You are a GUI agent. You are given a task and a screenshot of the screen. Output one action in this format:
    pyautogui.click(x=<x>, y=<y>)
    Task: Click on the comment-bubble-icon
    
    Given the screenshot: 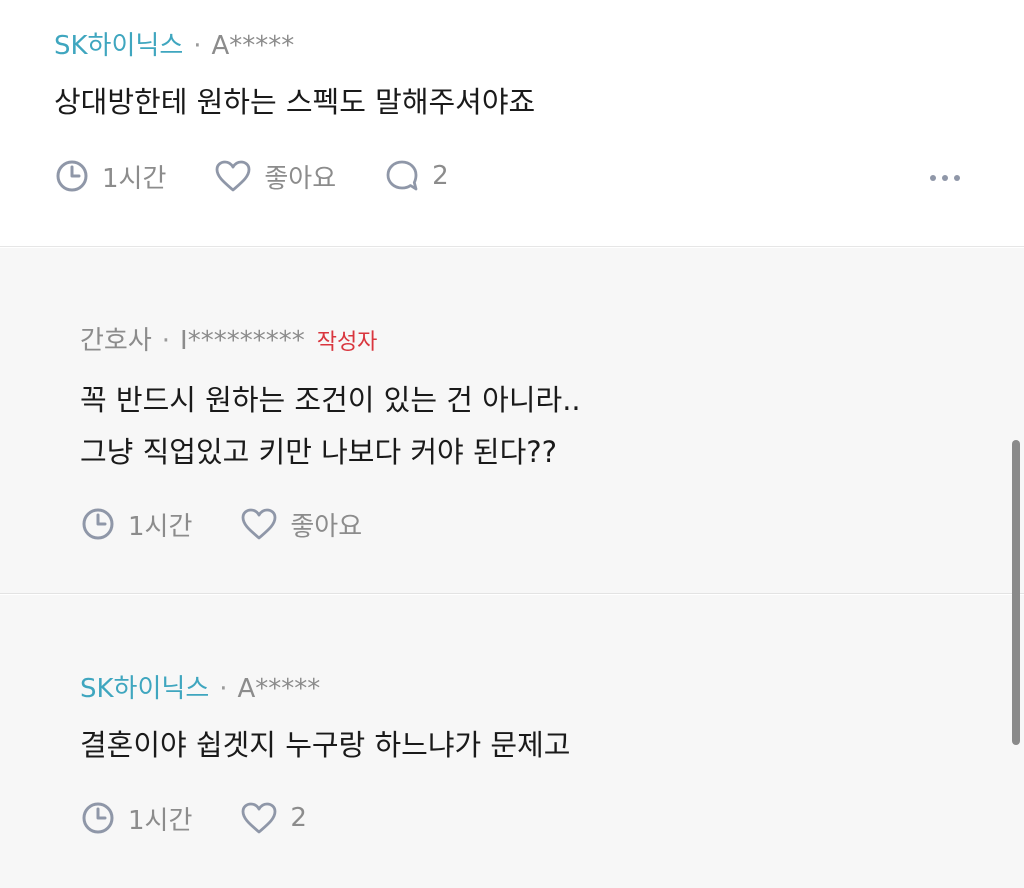 What is the action you would take?
    pyautogui.click(x=402, y=175)
    